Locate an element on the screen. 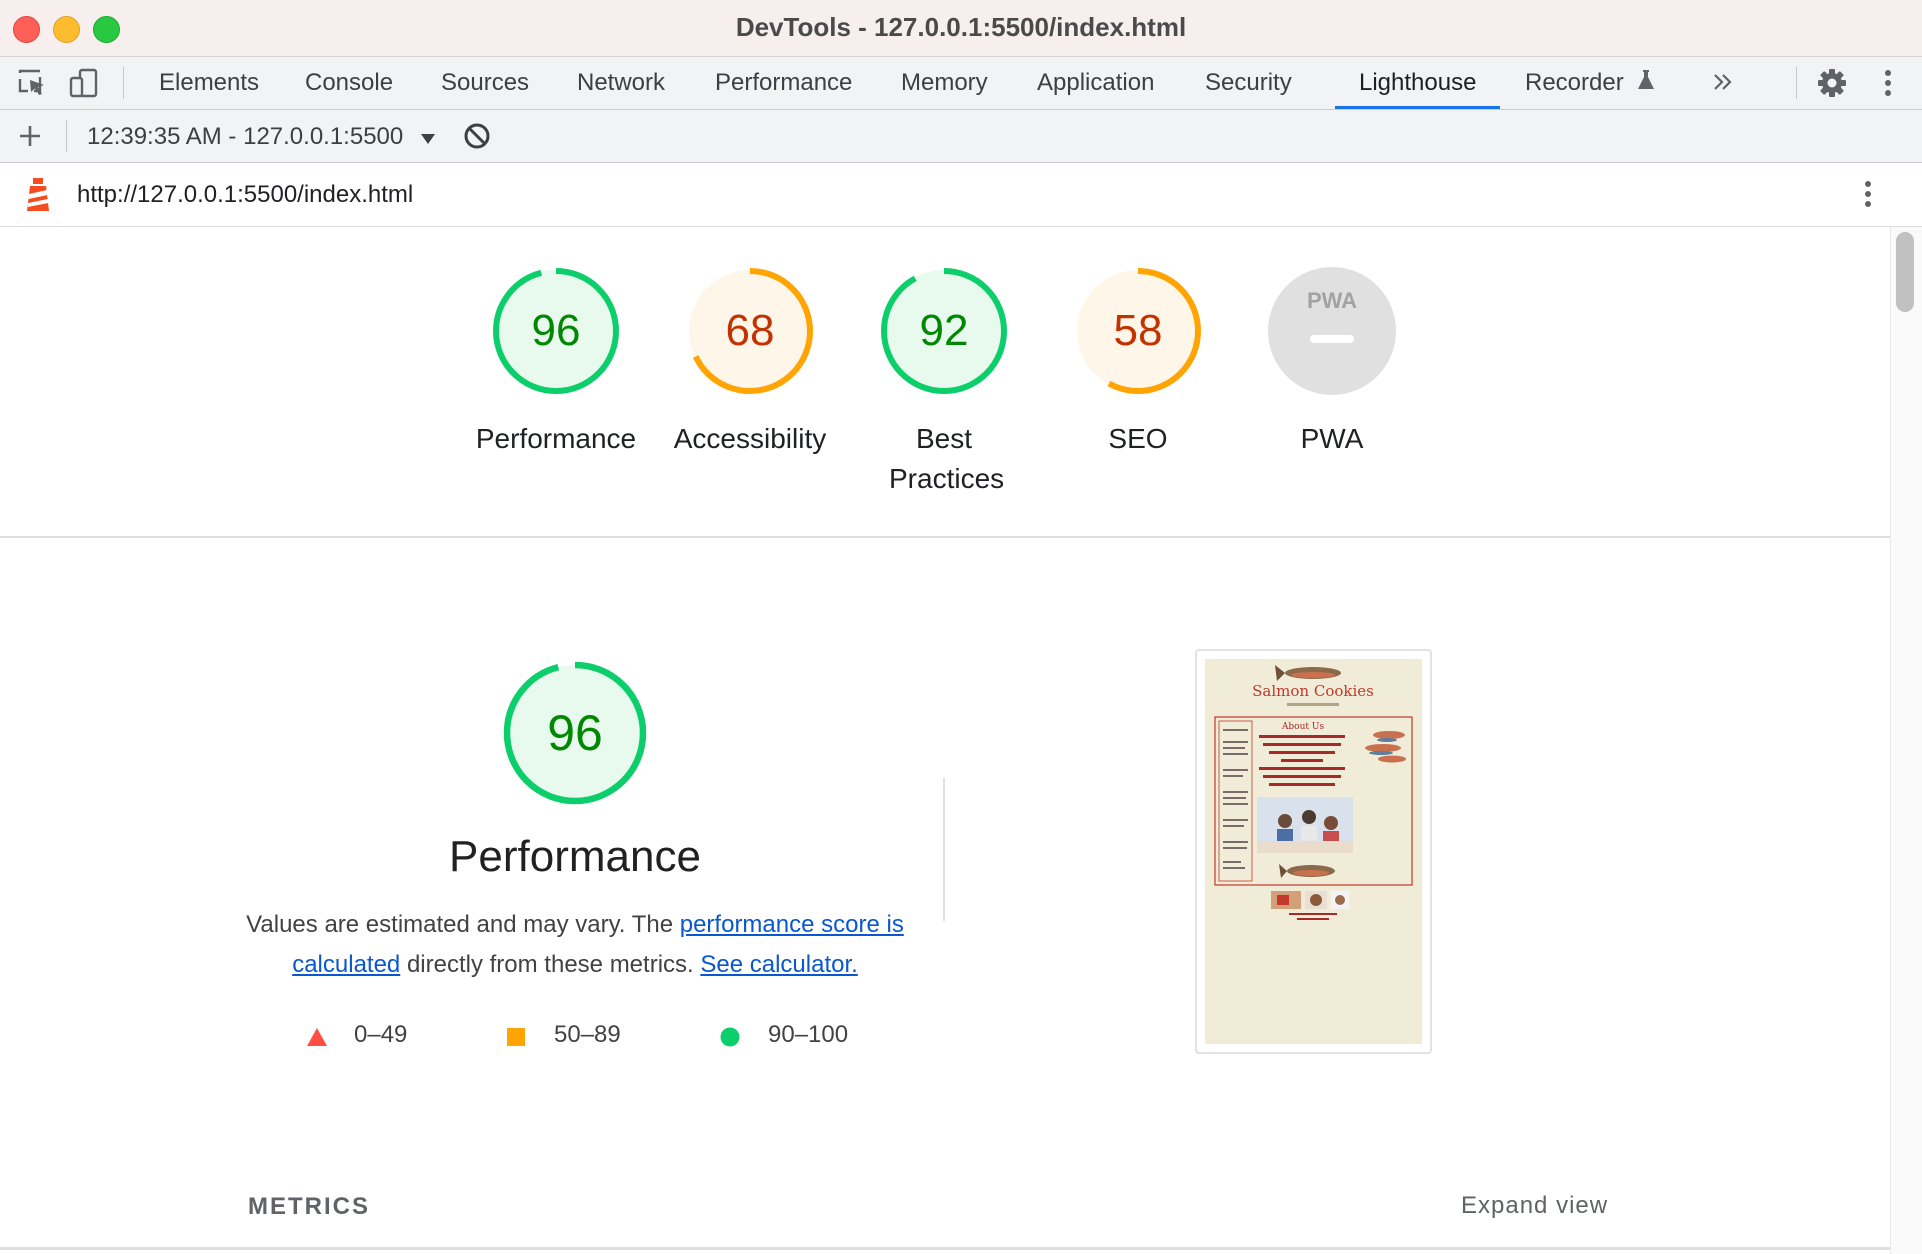 This screenshot has width=1922, height=1254. scores-divider is located at coordinates (945, 537).